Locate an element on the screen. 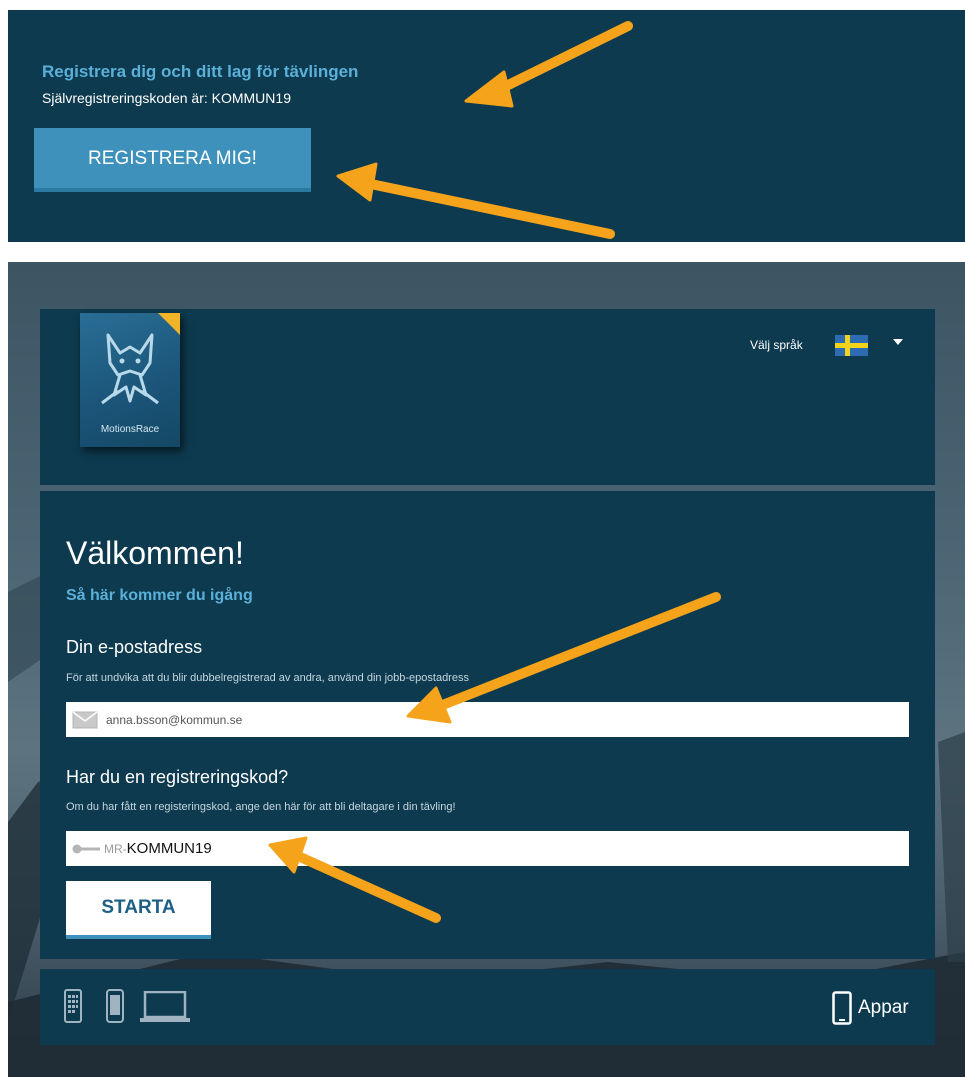  logo-text: MotionsRace is located at coordinates (130, 429).